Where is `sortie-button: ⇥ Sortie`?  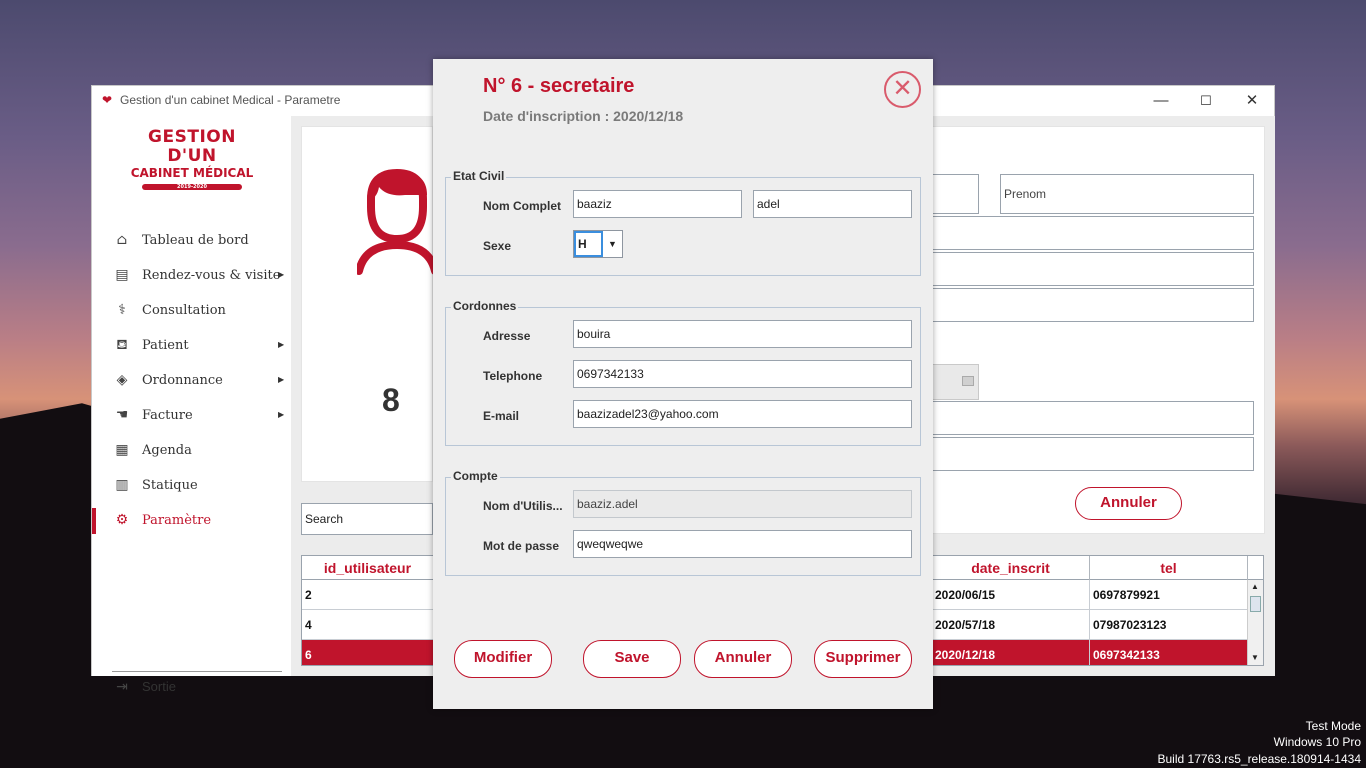 sortie-button: ⇥ Sortie is located at coordinates (191, 687).